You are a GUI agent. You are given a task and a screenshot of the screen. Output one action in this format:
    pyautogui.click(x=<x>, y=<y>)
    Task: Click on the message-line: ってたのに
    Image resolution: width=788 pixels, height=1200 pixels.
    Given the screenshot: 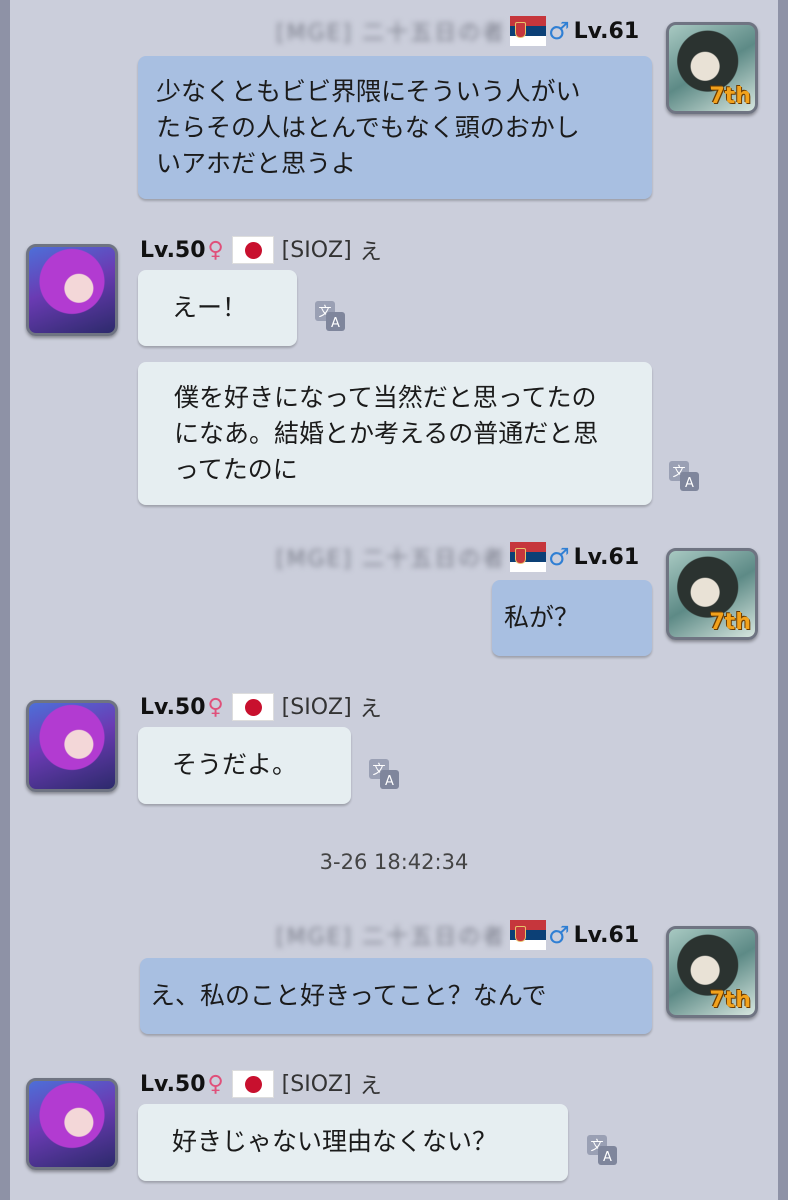 What is the action you would take?
    pyautogui.click(x=236, y=469)
    